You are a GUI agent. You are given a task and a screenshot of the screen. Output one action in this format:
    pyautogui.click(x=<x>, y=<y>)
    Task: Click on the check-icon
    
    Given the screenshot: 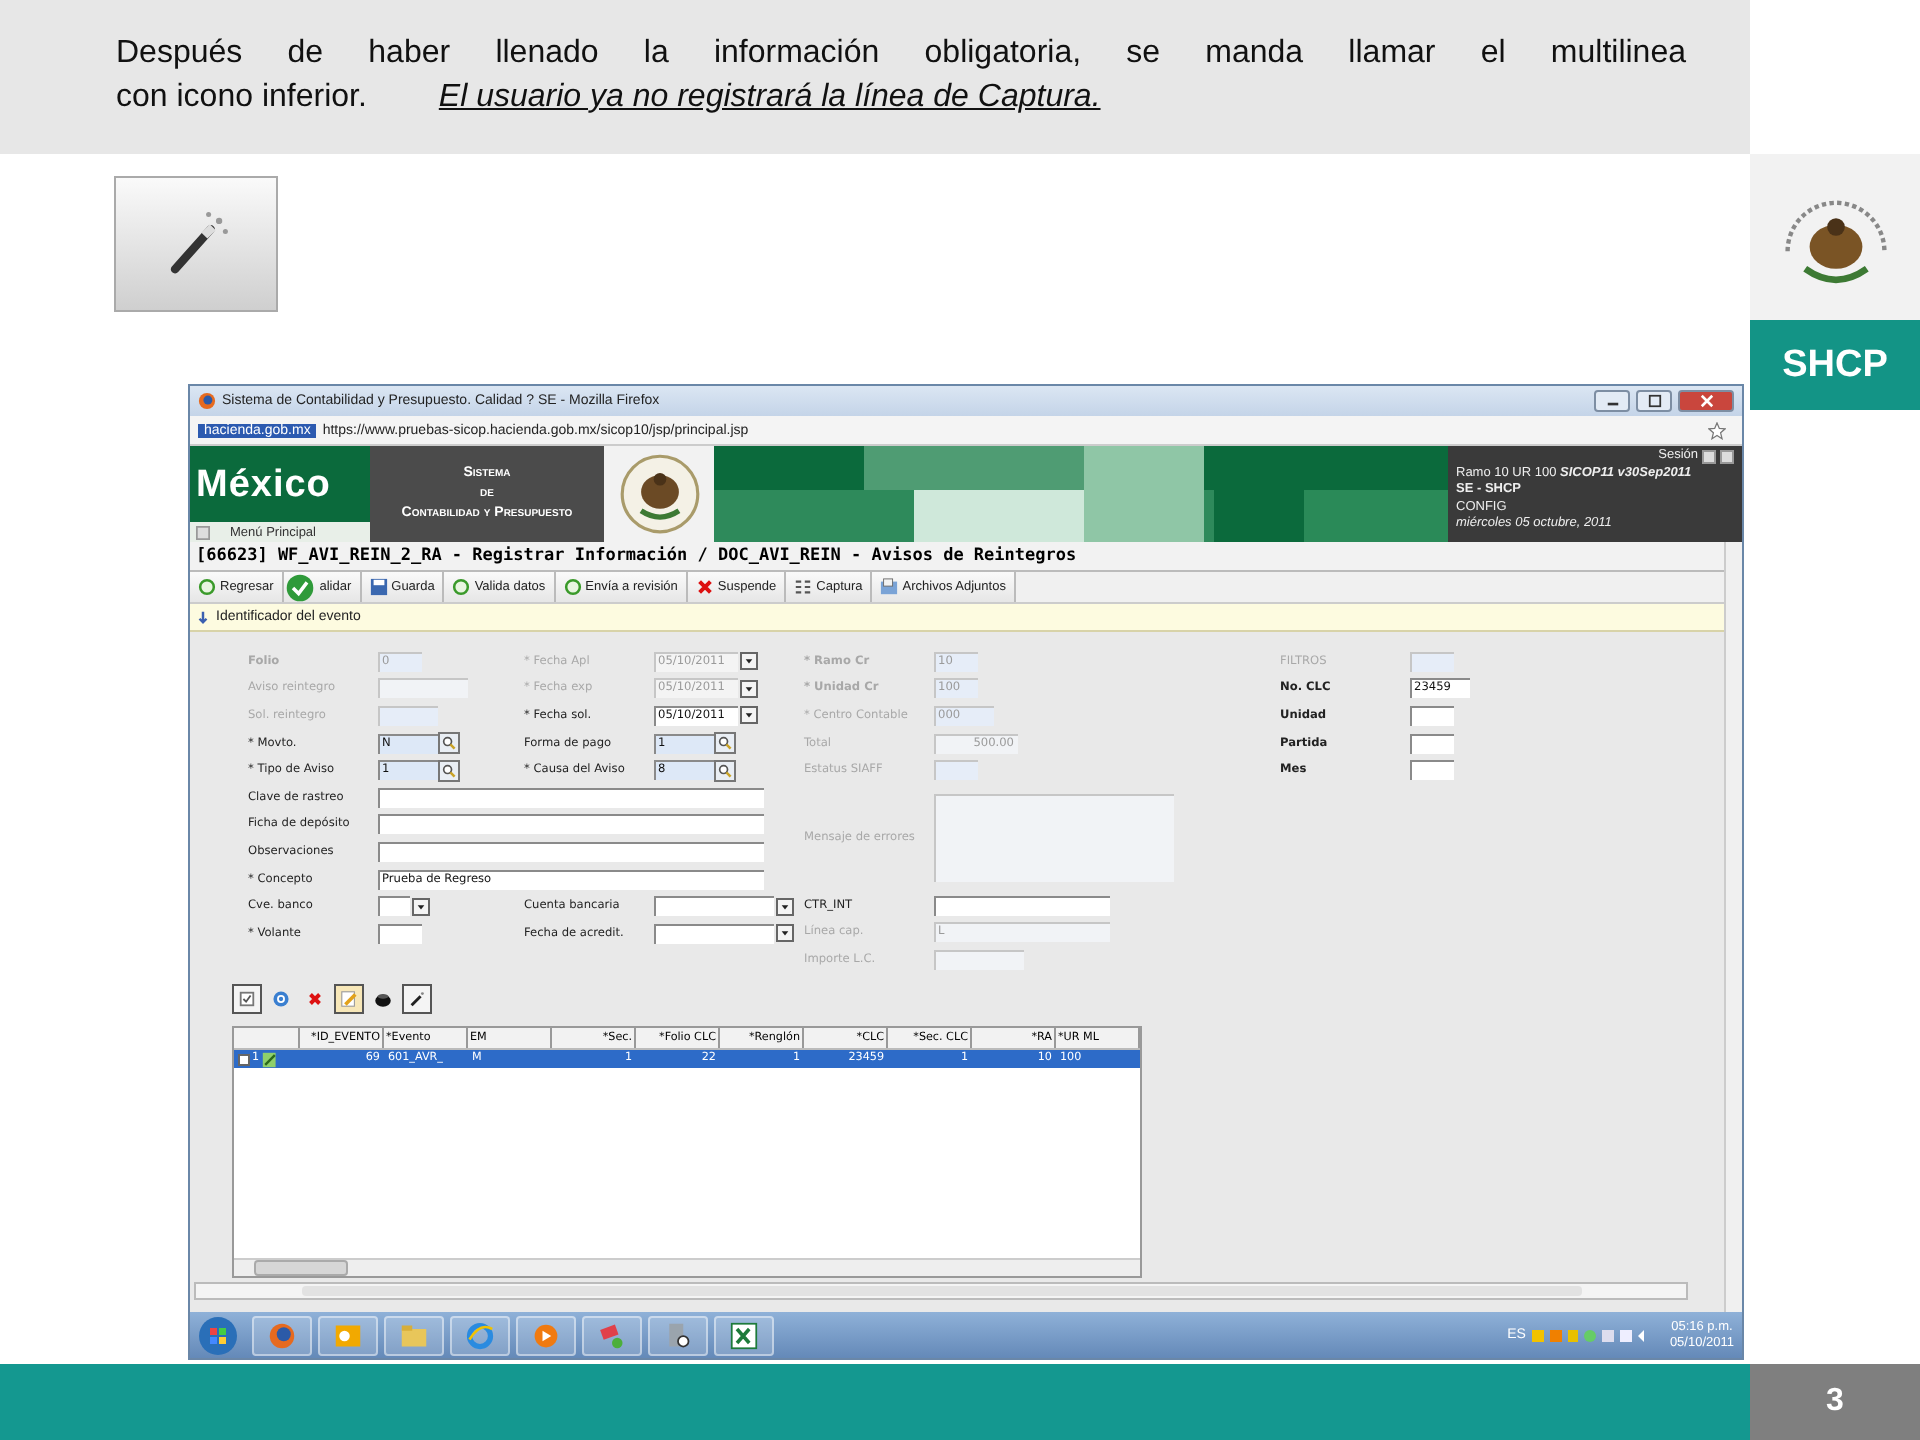 What is the action you would take?
    pyautogui.click(x=299, y=587)
    